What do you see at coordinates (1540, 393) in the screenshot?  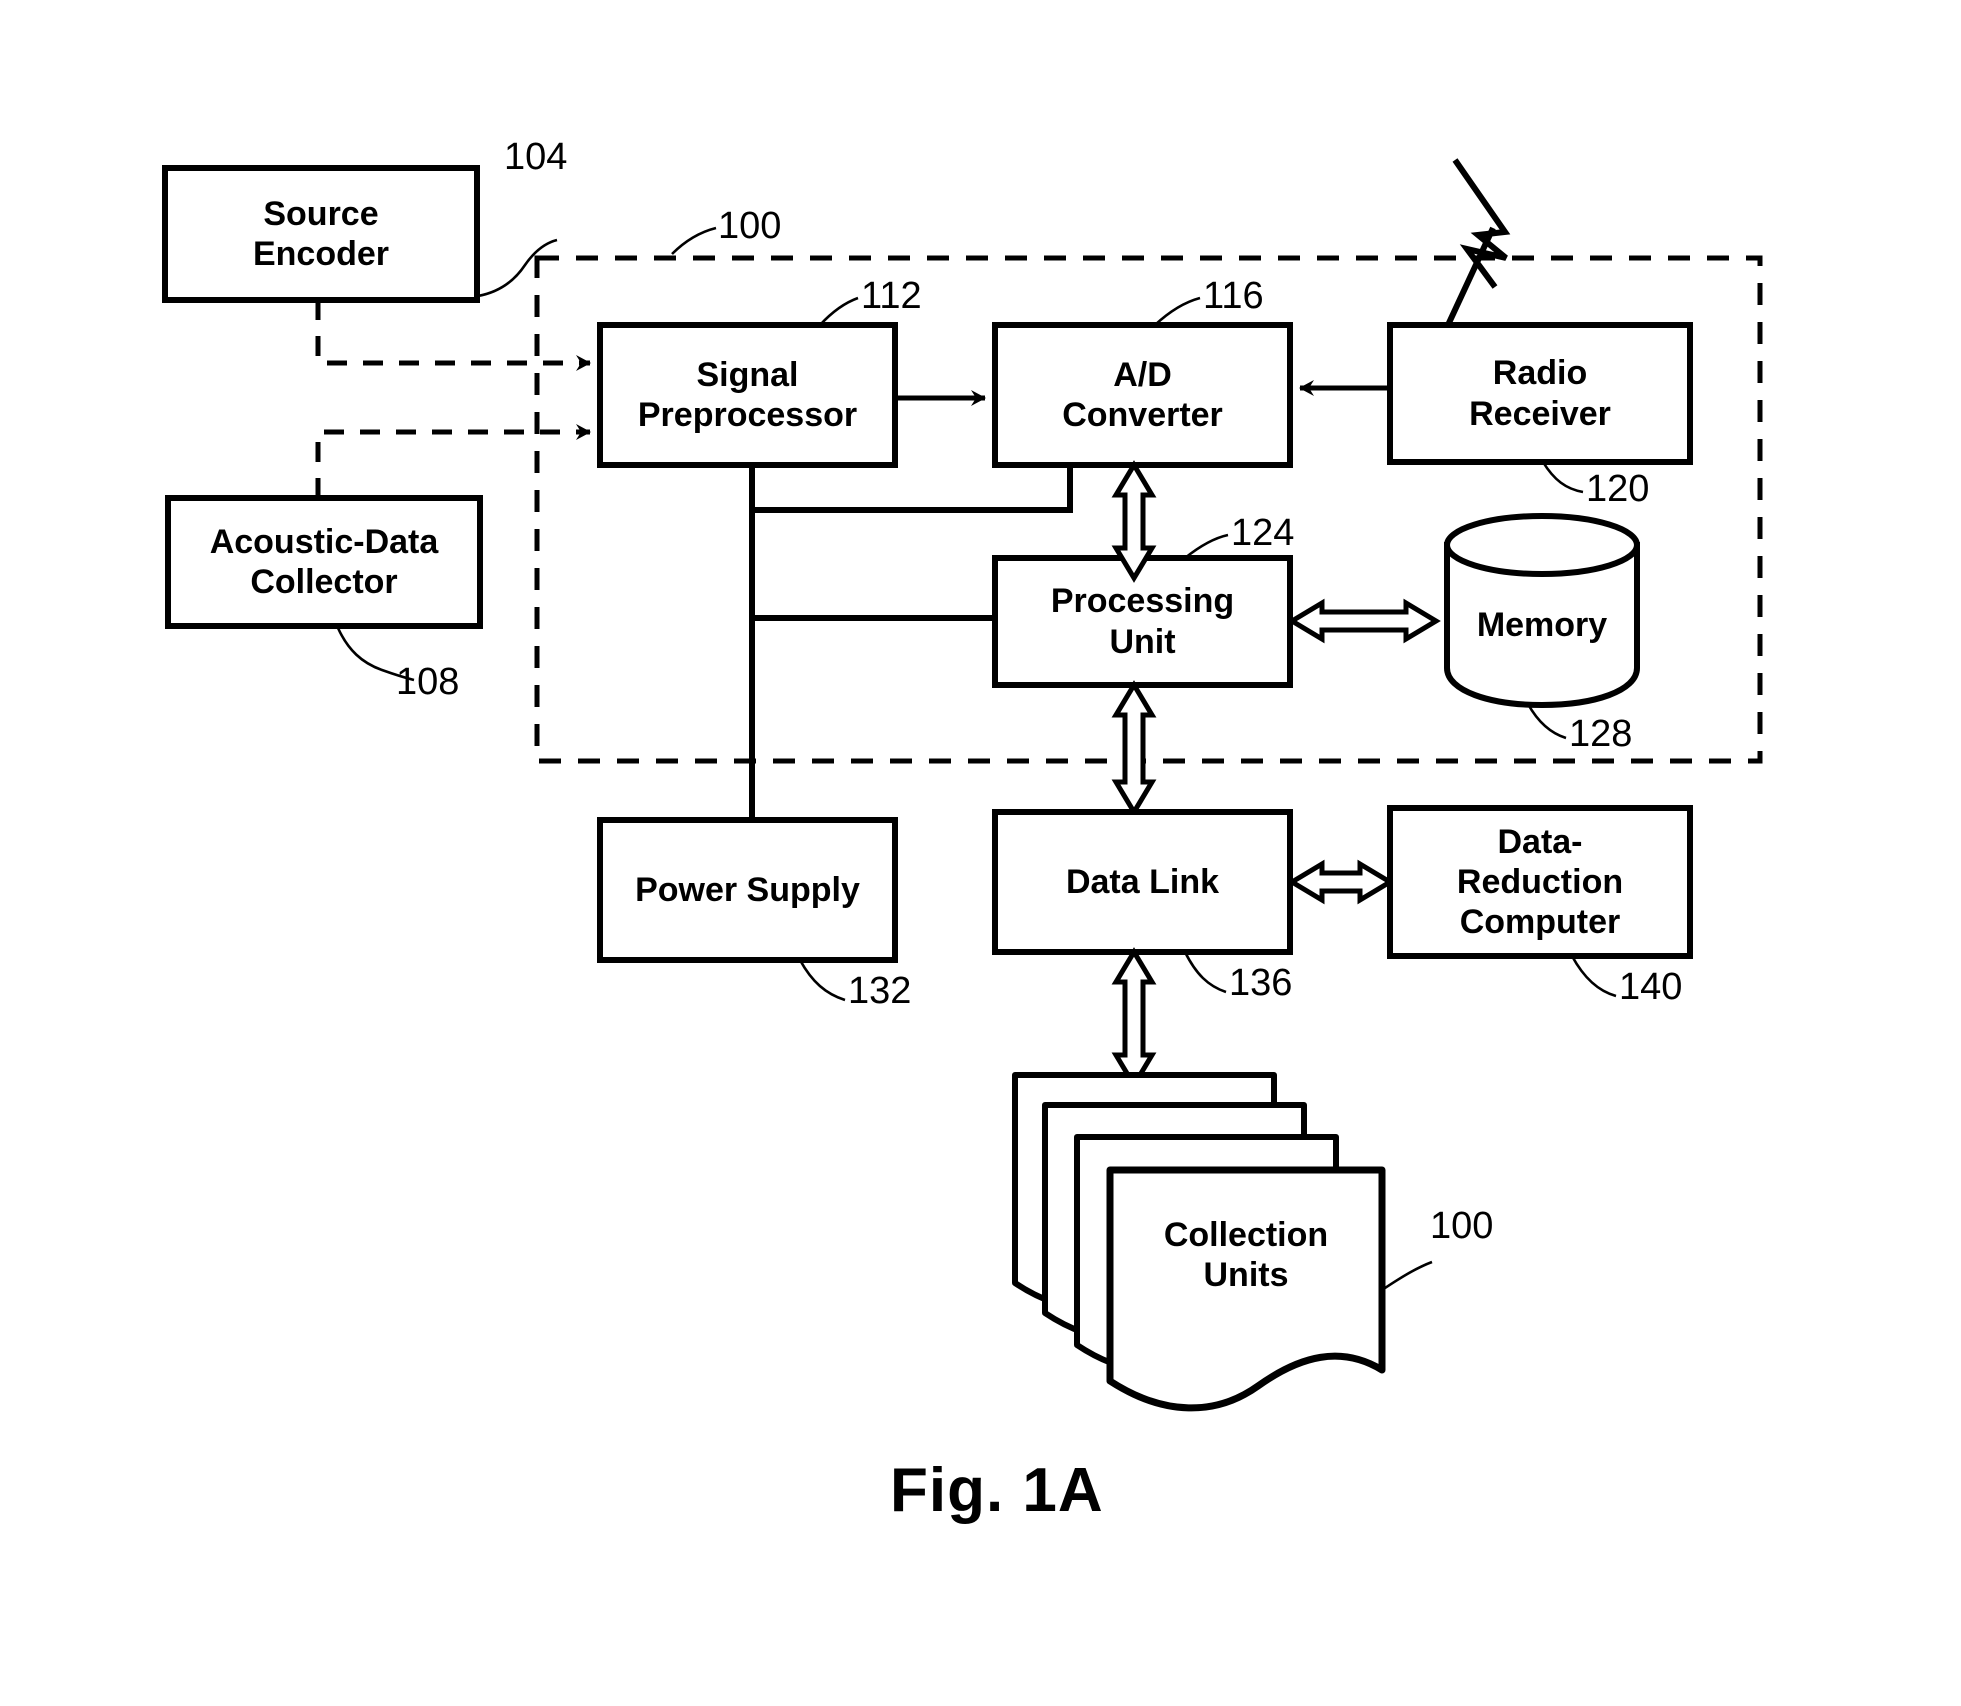 I see `box-radio-receiver` at bounding box center [1540, 393].